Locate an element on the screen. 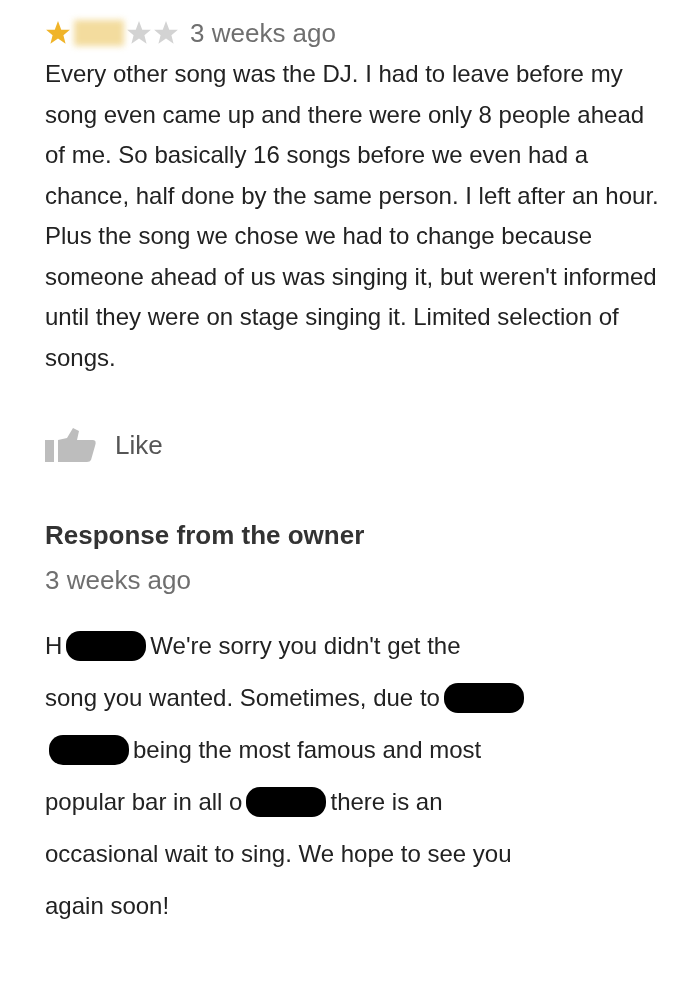  response-text: occasional wait to sing. We hope to see you is located at coordinates (278, 854).